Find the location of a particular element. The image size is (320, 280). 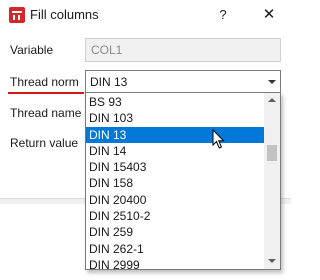

close-button: ✕ is located at coordinates (269, 15).